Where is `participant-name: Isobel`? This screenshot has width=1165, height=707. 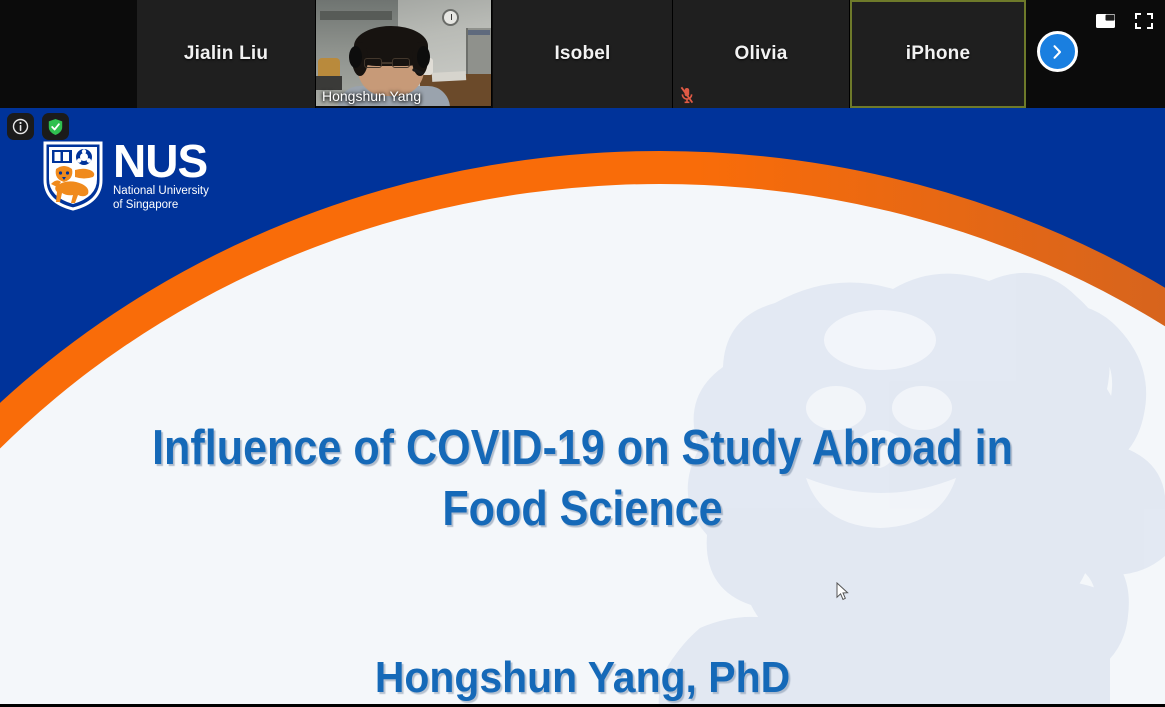
participant-name: Isobel is located at coordinates (582, 53).